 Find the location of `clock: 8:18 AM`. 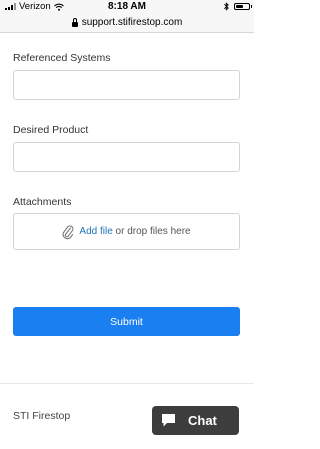

clock: 8:18 AM is located at coordinates (127, 6).